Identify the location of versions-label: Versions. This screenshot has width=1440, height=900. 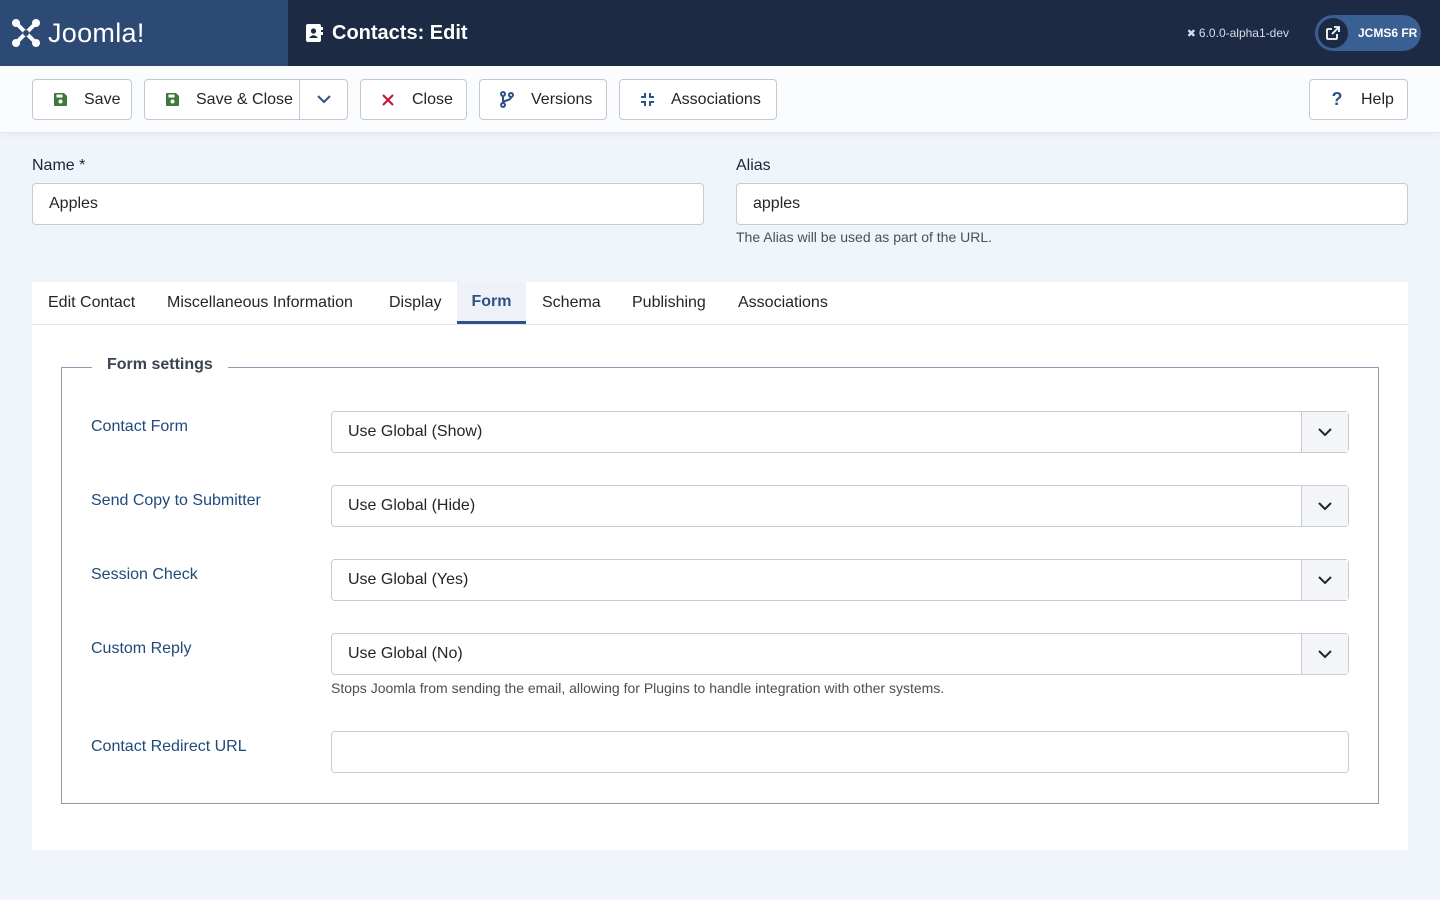
(562, 99).